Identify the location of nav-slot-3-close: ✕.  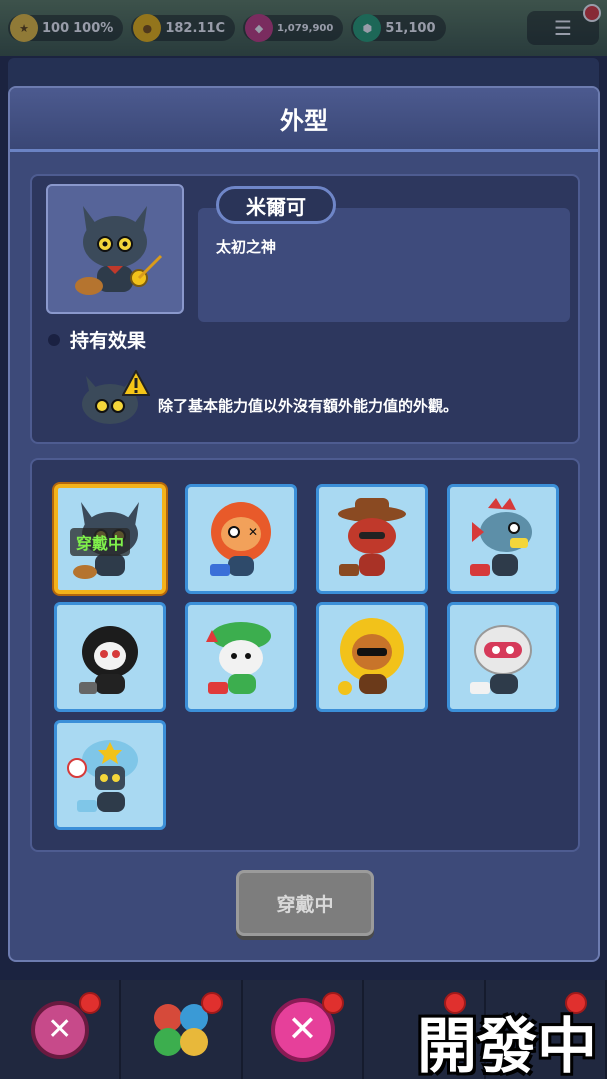
(304, 1029).